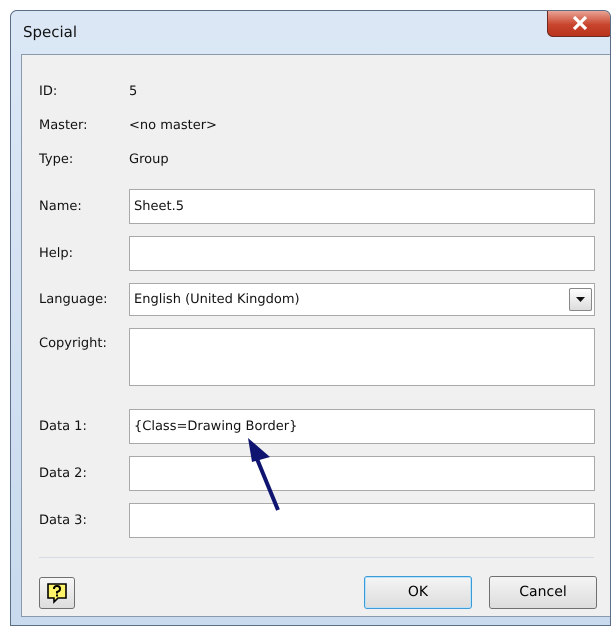  I want to click on dropdown-button, so click(580, 299).